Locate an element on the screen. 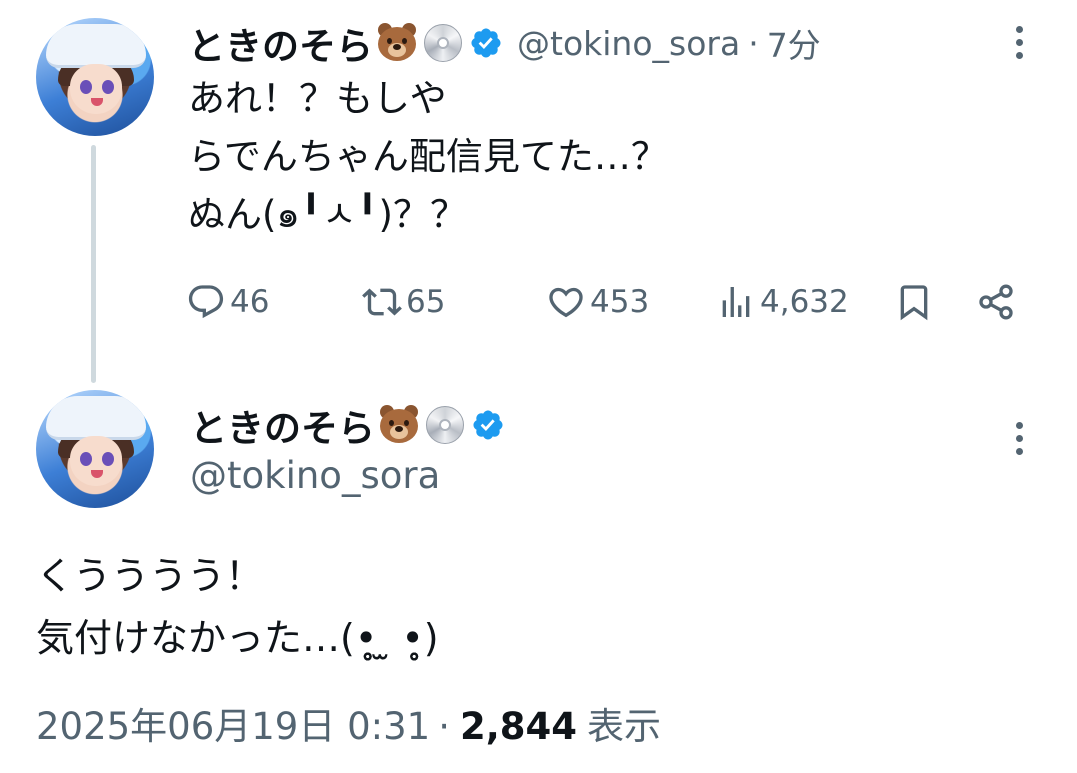 The height and width of the screenshot is (773, 1077). reply-text: あれ！？もしや らでんちゃん配信見てた…？ ぬん(๑╹ㅅ╹)？？ is located at coordinates (428, 156).